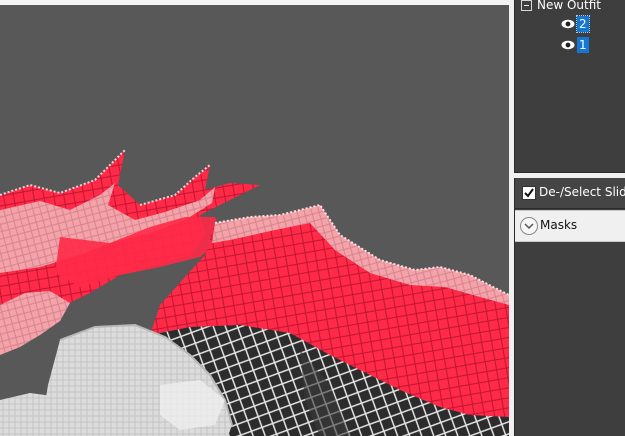 The image size is (625, 436). What do you see at coordinates (582, 192) in the screenshot?
I see `select-sliders-label: De-/Select Sliders` at bounding box center [582, 192].